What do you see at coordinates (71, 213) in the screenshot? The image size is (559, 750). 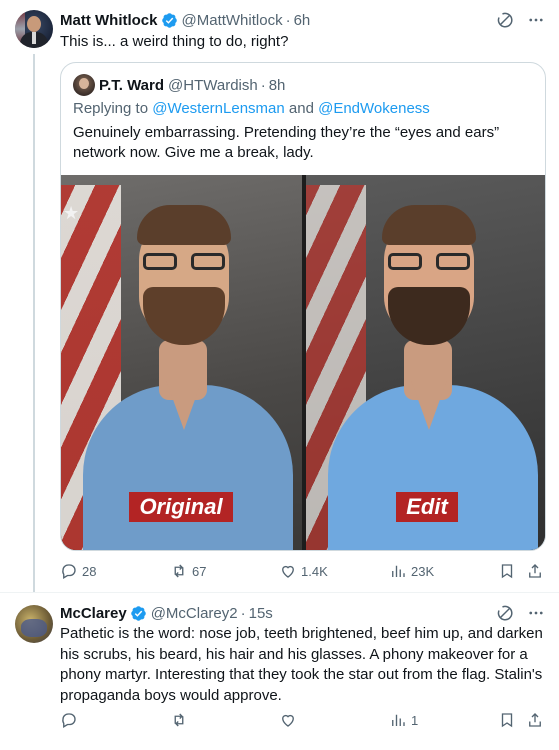 I see `flag-star-icon: ★` at bounding box center [71, 213].